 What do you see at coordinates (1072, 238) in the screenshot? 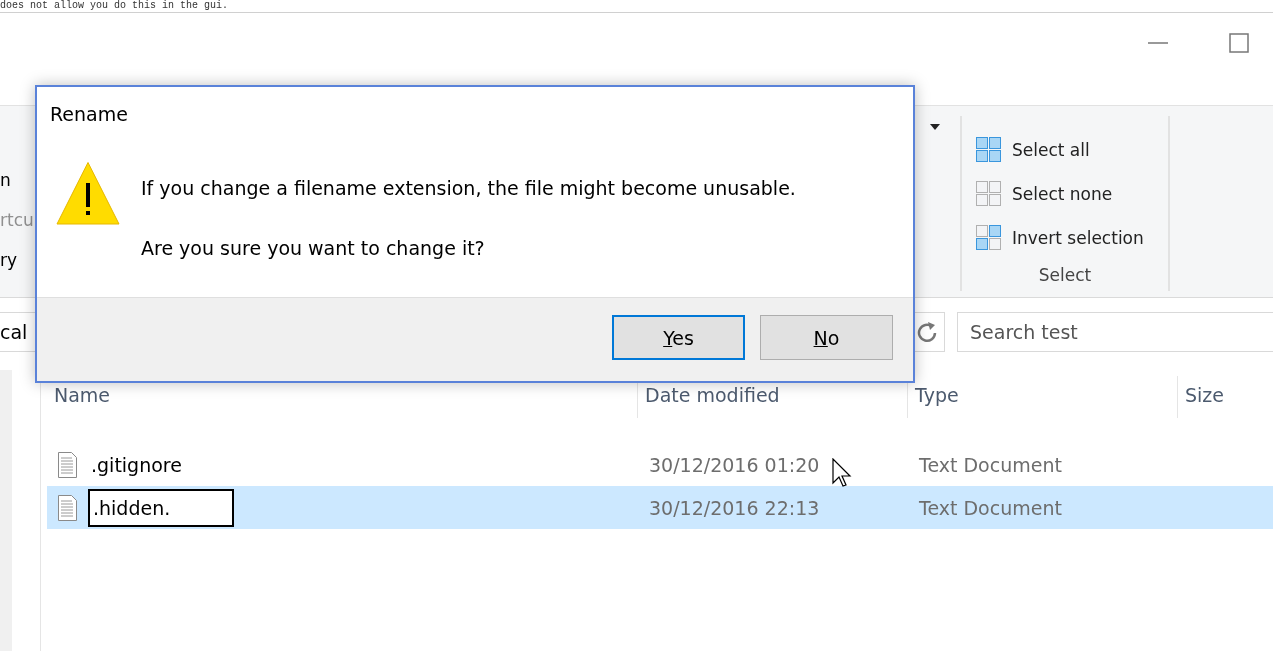
I see `ribbon-command: Invert selection` at bounding box center [1072, 238].